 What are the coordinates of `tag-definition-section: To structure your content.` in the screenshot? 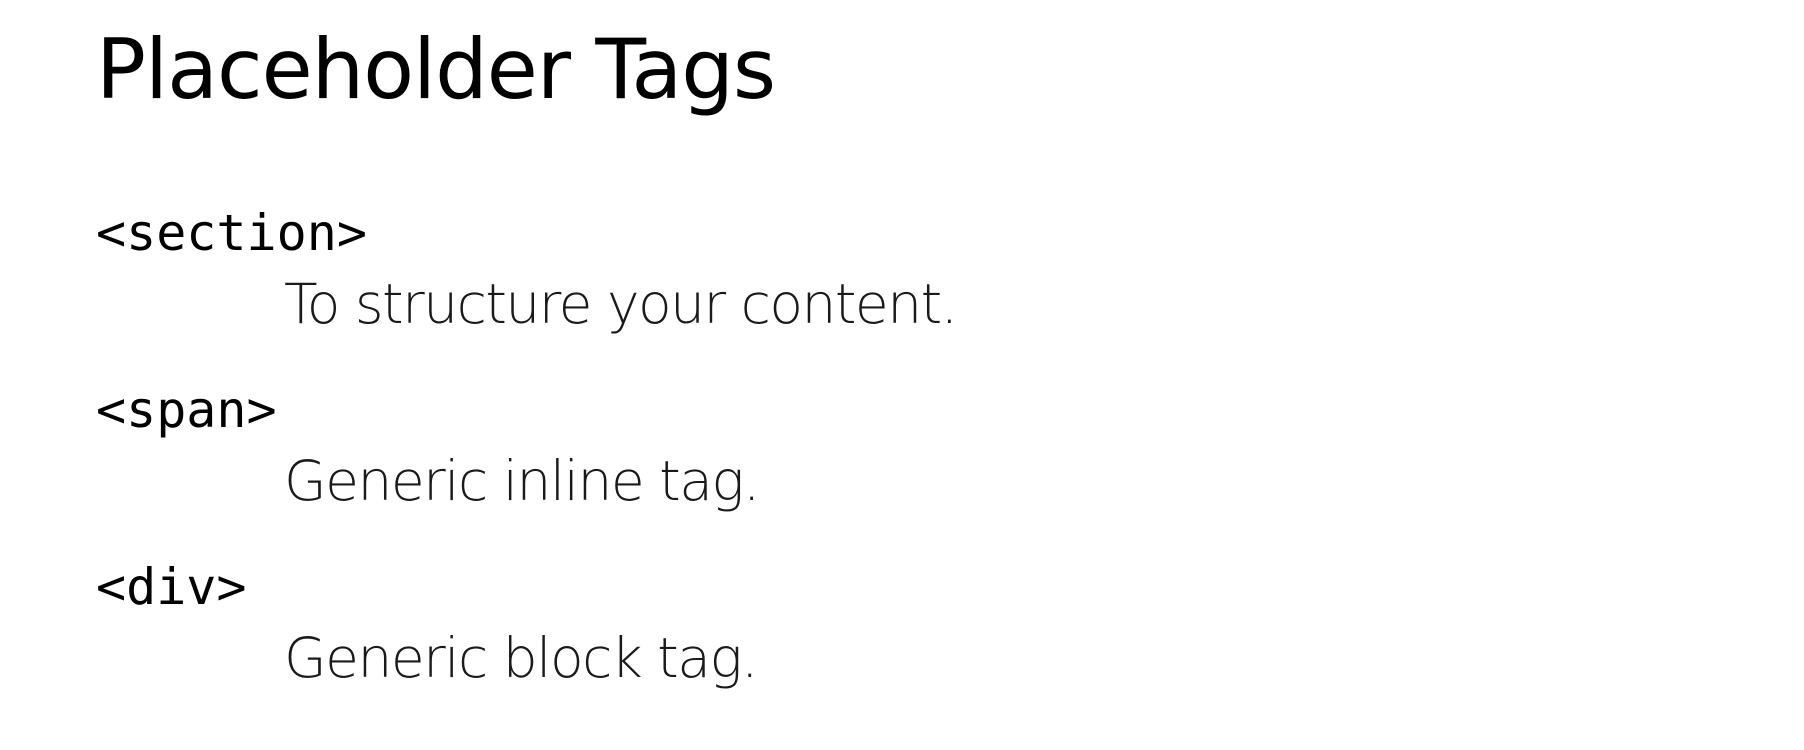 It's located at (621, 304).